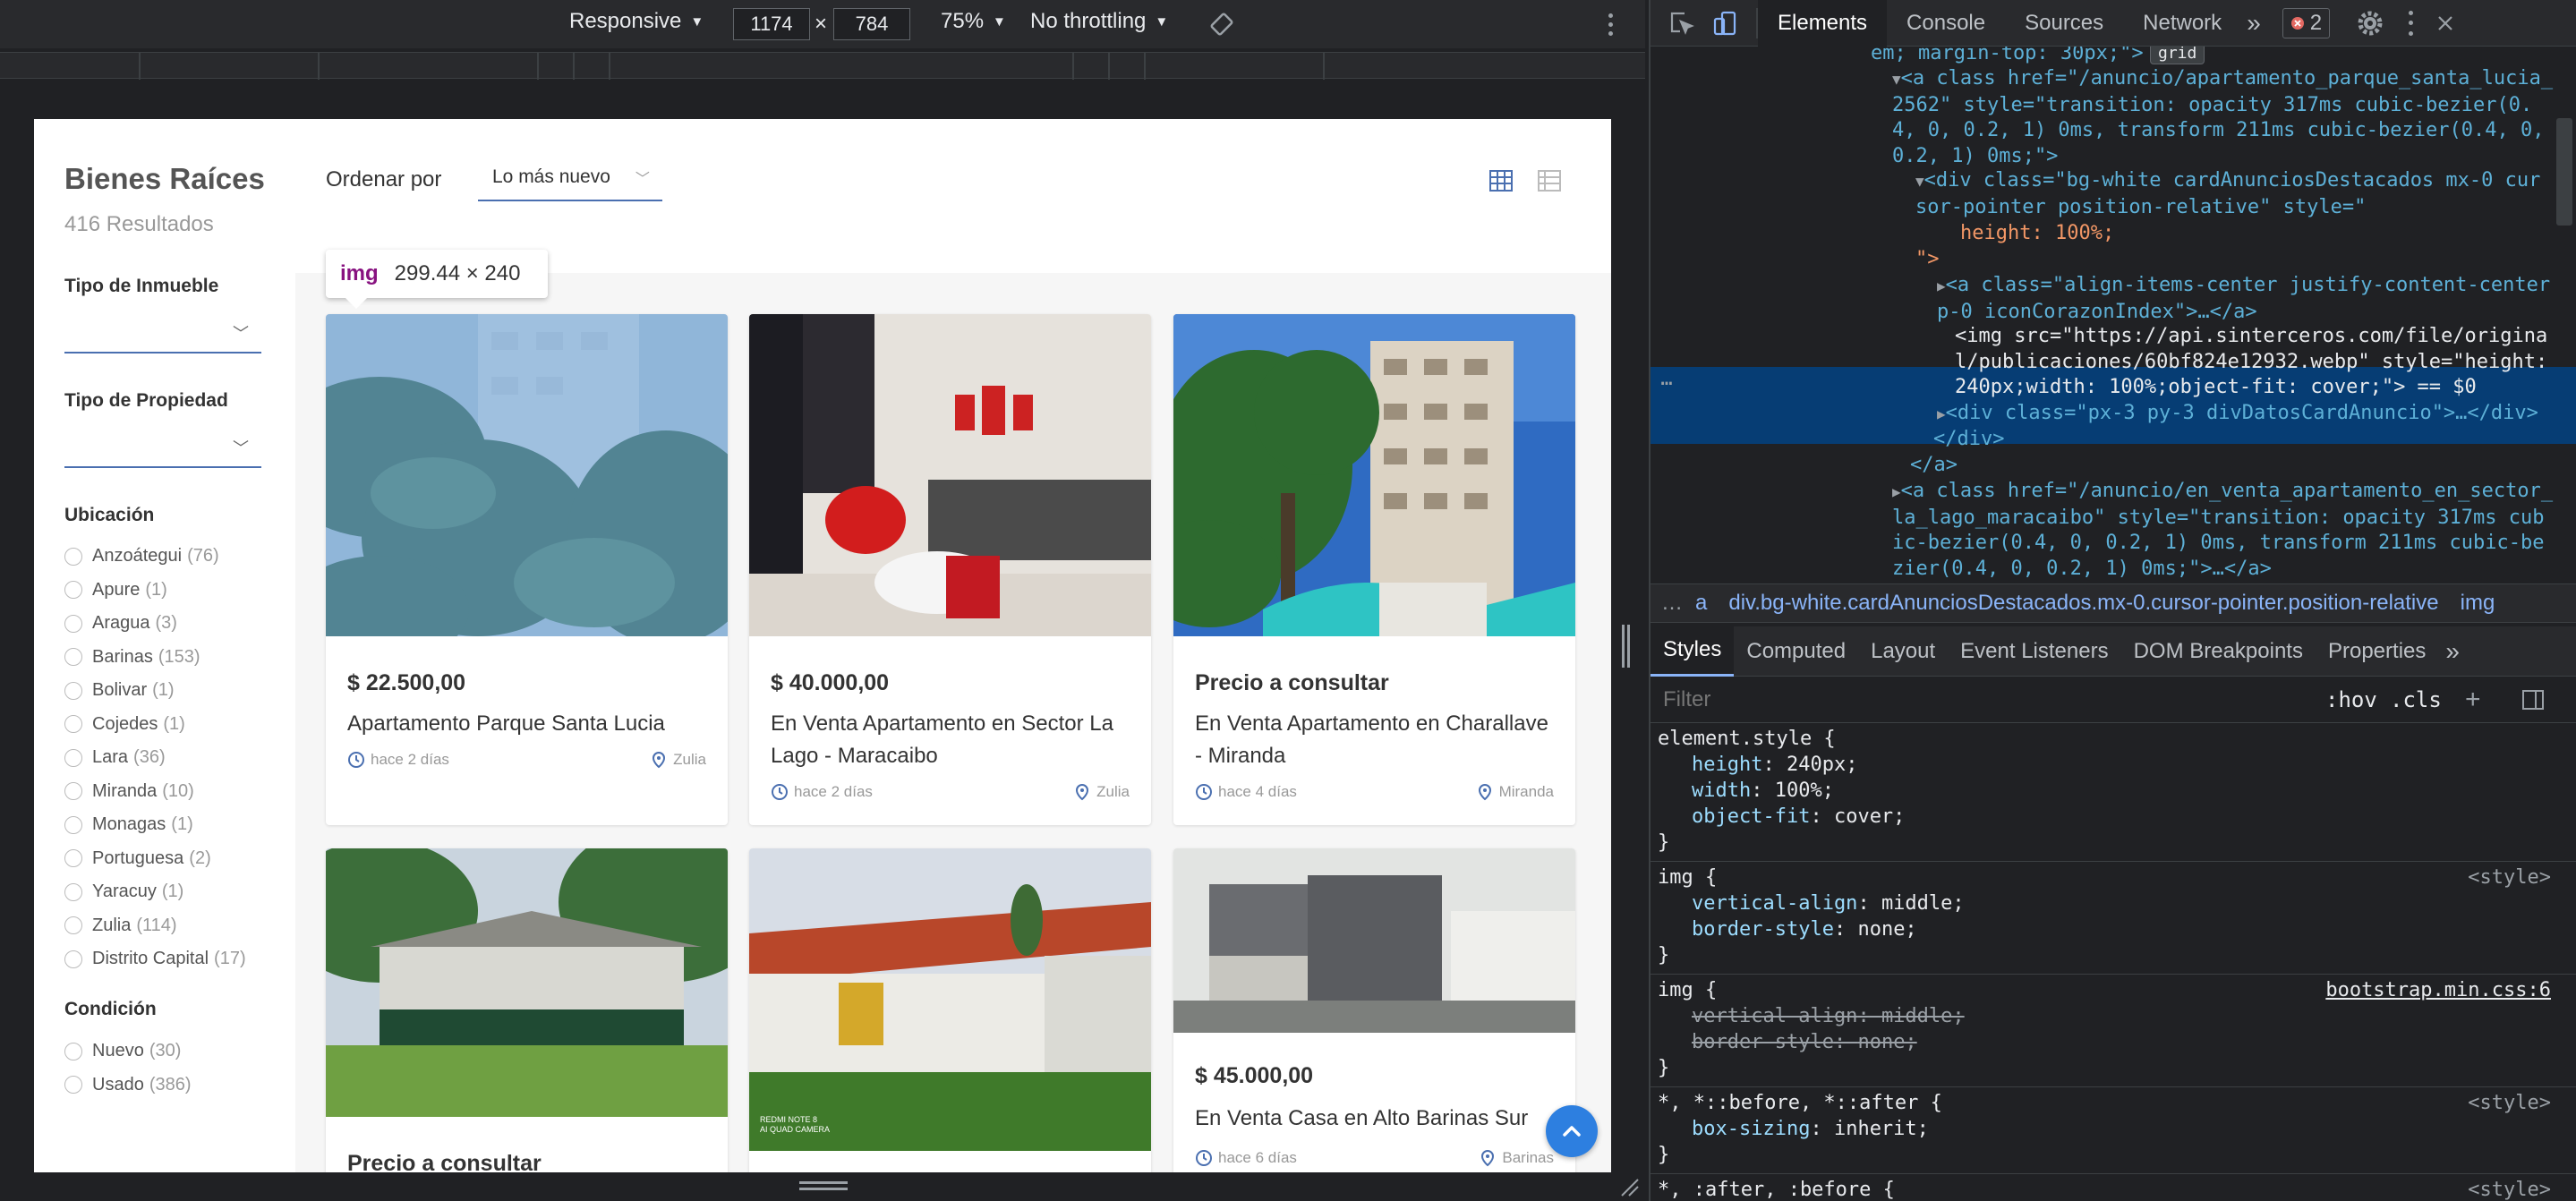  What do you see at coordinates (871, 24) in the screenshot?
I see `viewport-height-input: 784` at bounding box center [871, 24].